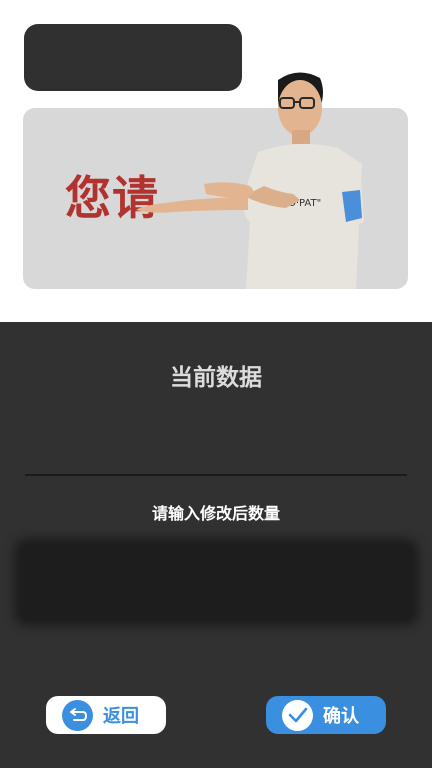 The height and width of the screenshot is (768, 432). I want to click on divider, so click(216, 475).